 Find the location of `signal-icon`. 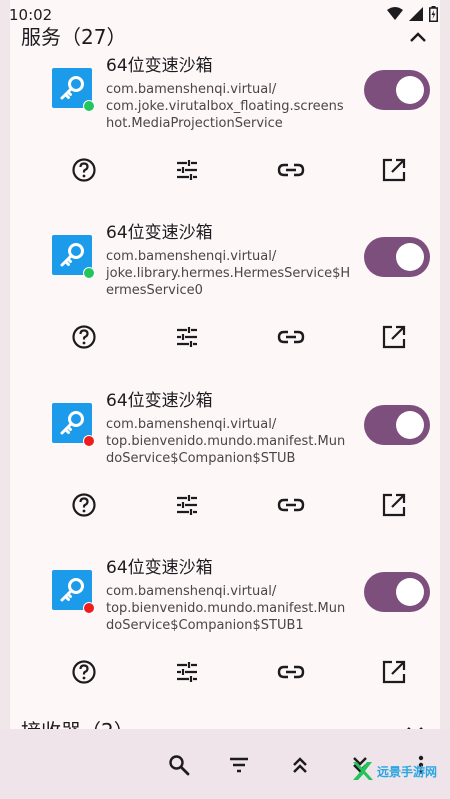

signal-icon is located at coordinates (416, 14).